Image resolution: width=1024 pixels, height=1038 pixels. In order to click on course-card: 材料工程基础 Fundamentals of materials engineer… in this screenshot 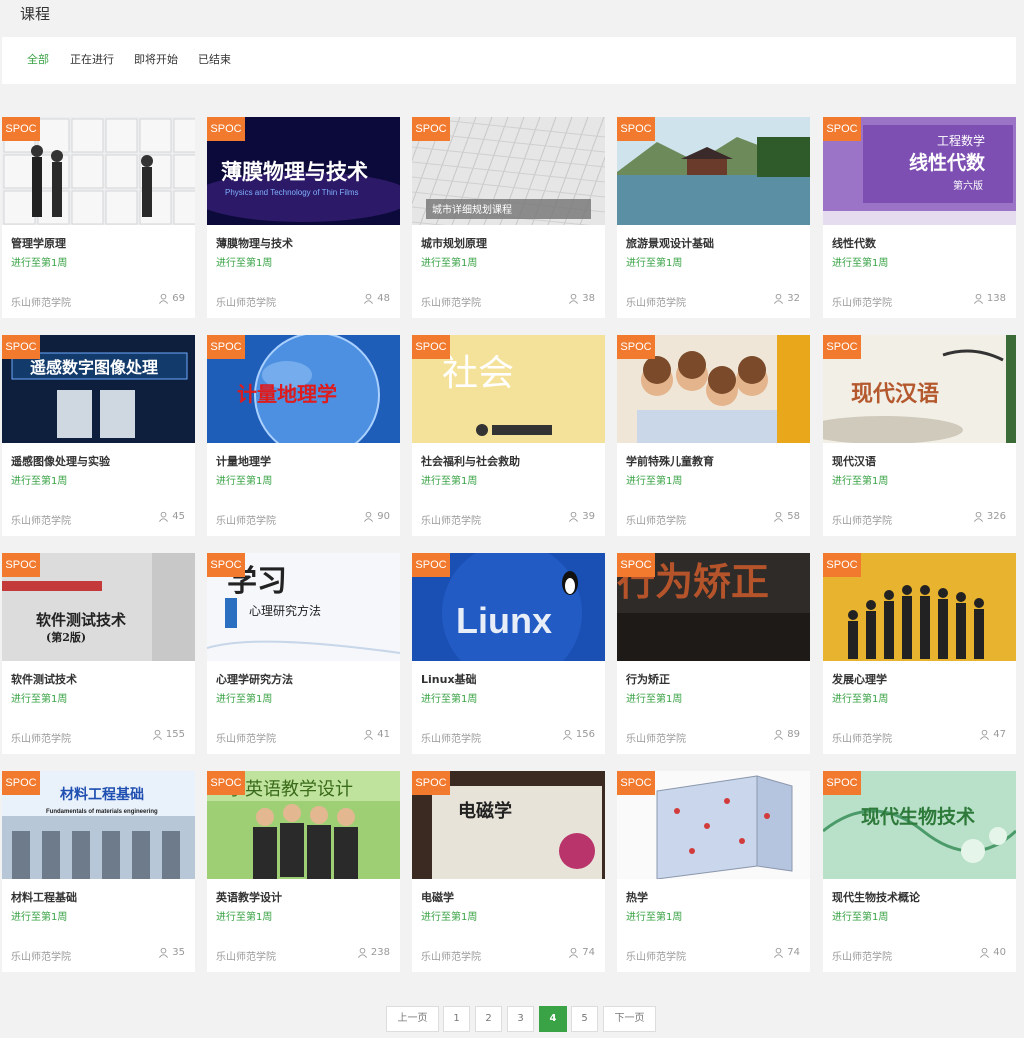, I will do `click(98, 871)`.